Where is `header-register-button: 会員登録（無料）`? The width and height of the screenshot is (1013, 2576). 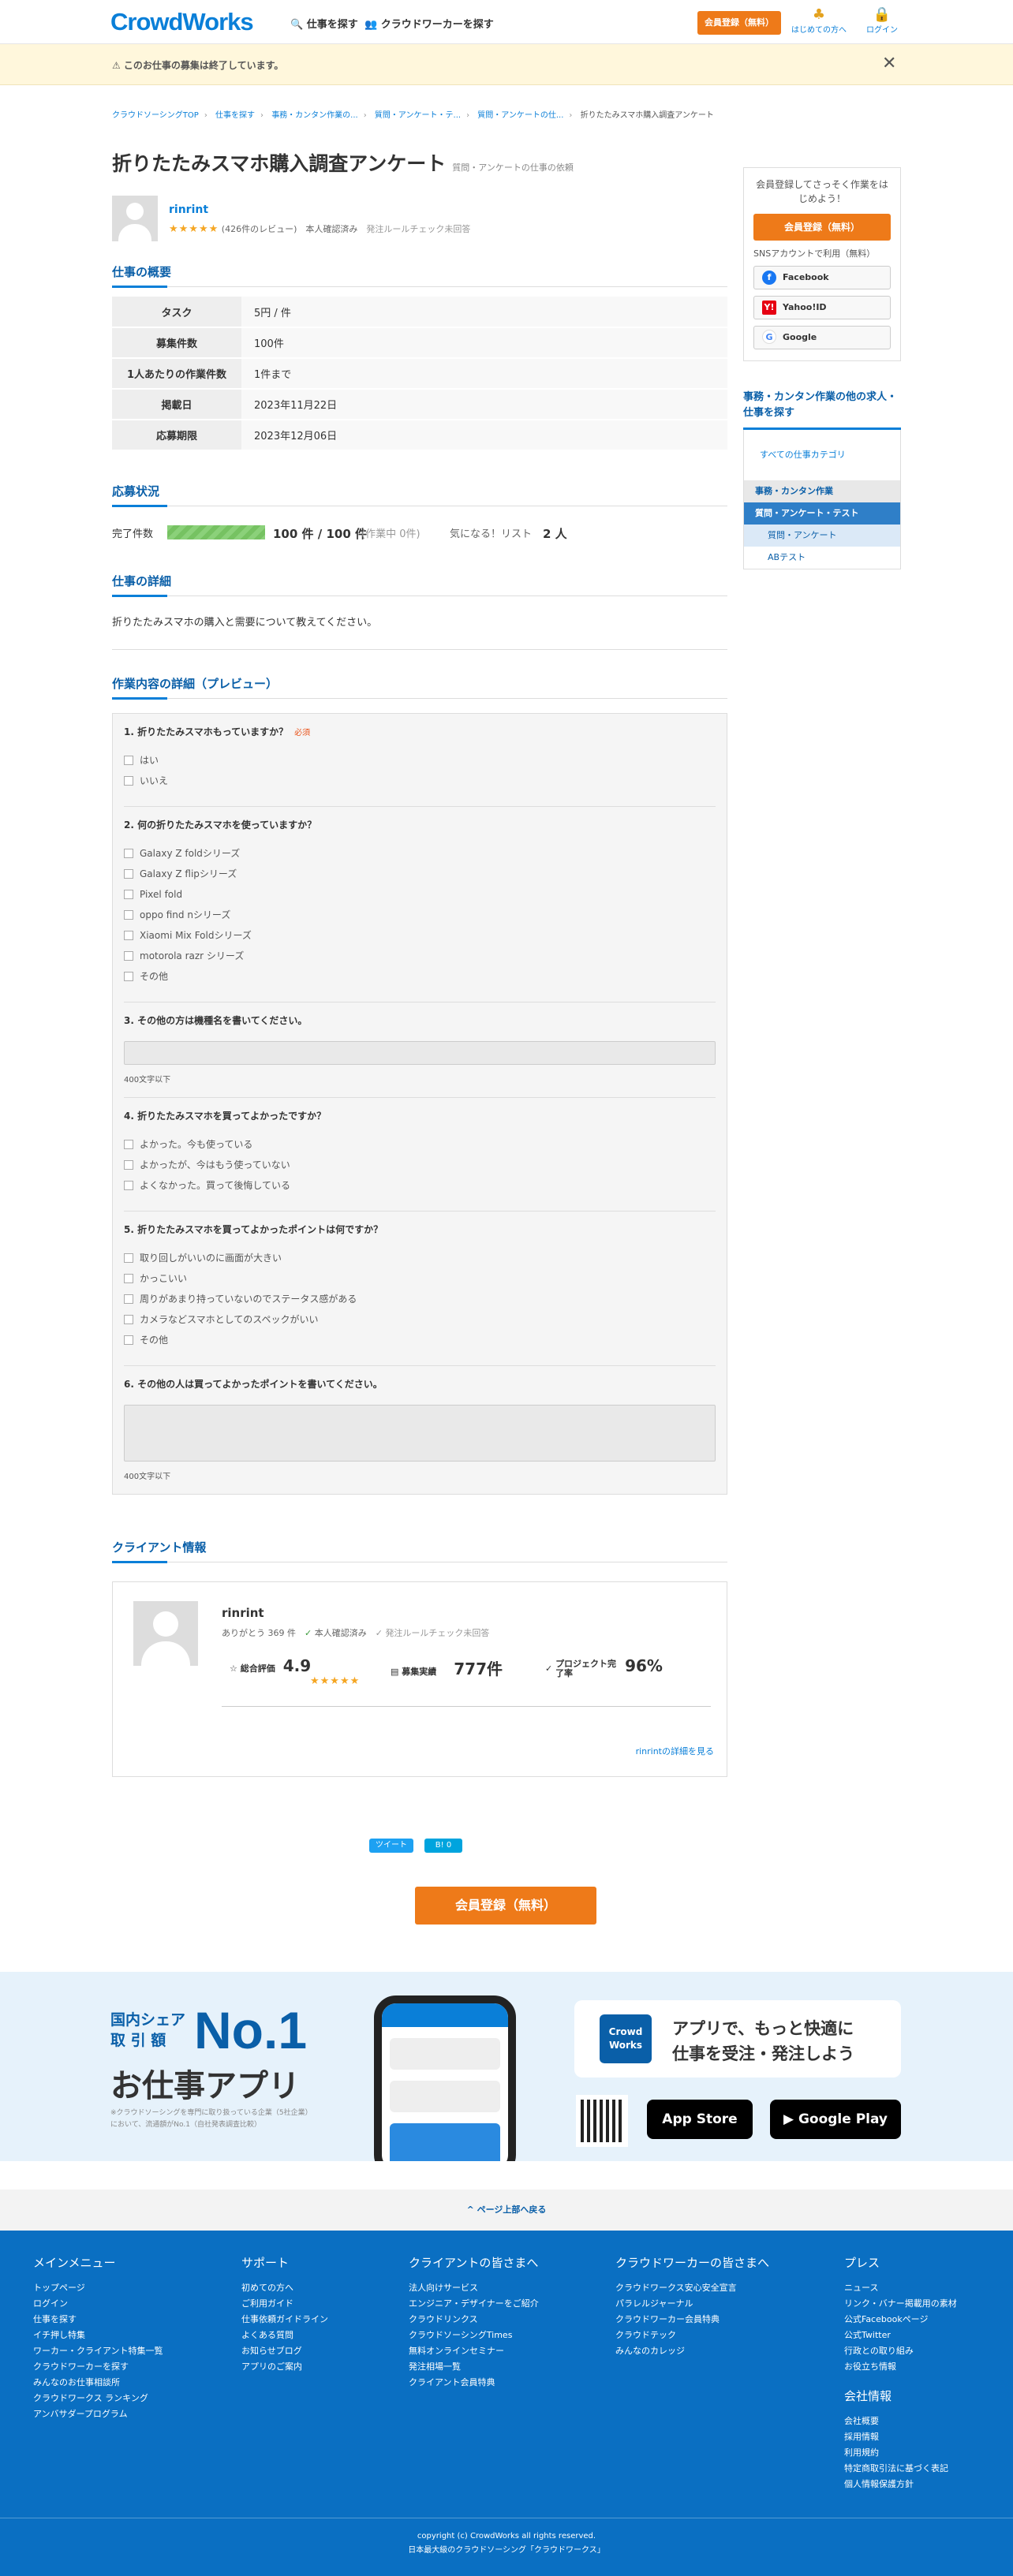
header-register-button: 会員登録（無料） is located at coordinates (739, 23).